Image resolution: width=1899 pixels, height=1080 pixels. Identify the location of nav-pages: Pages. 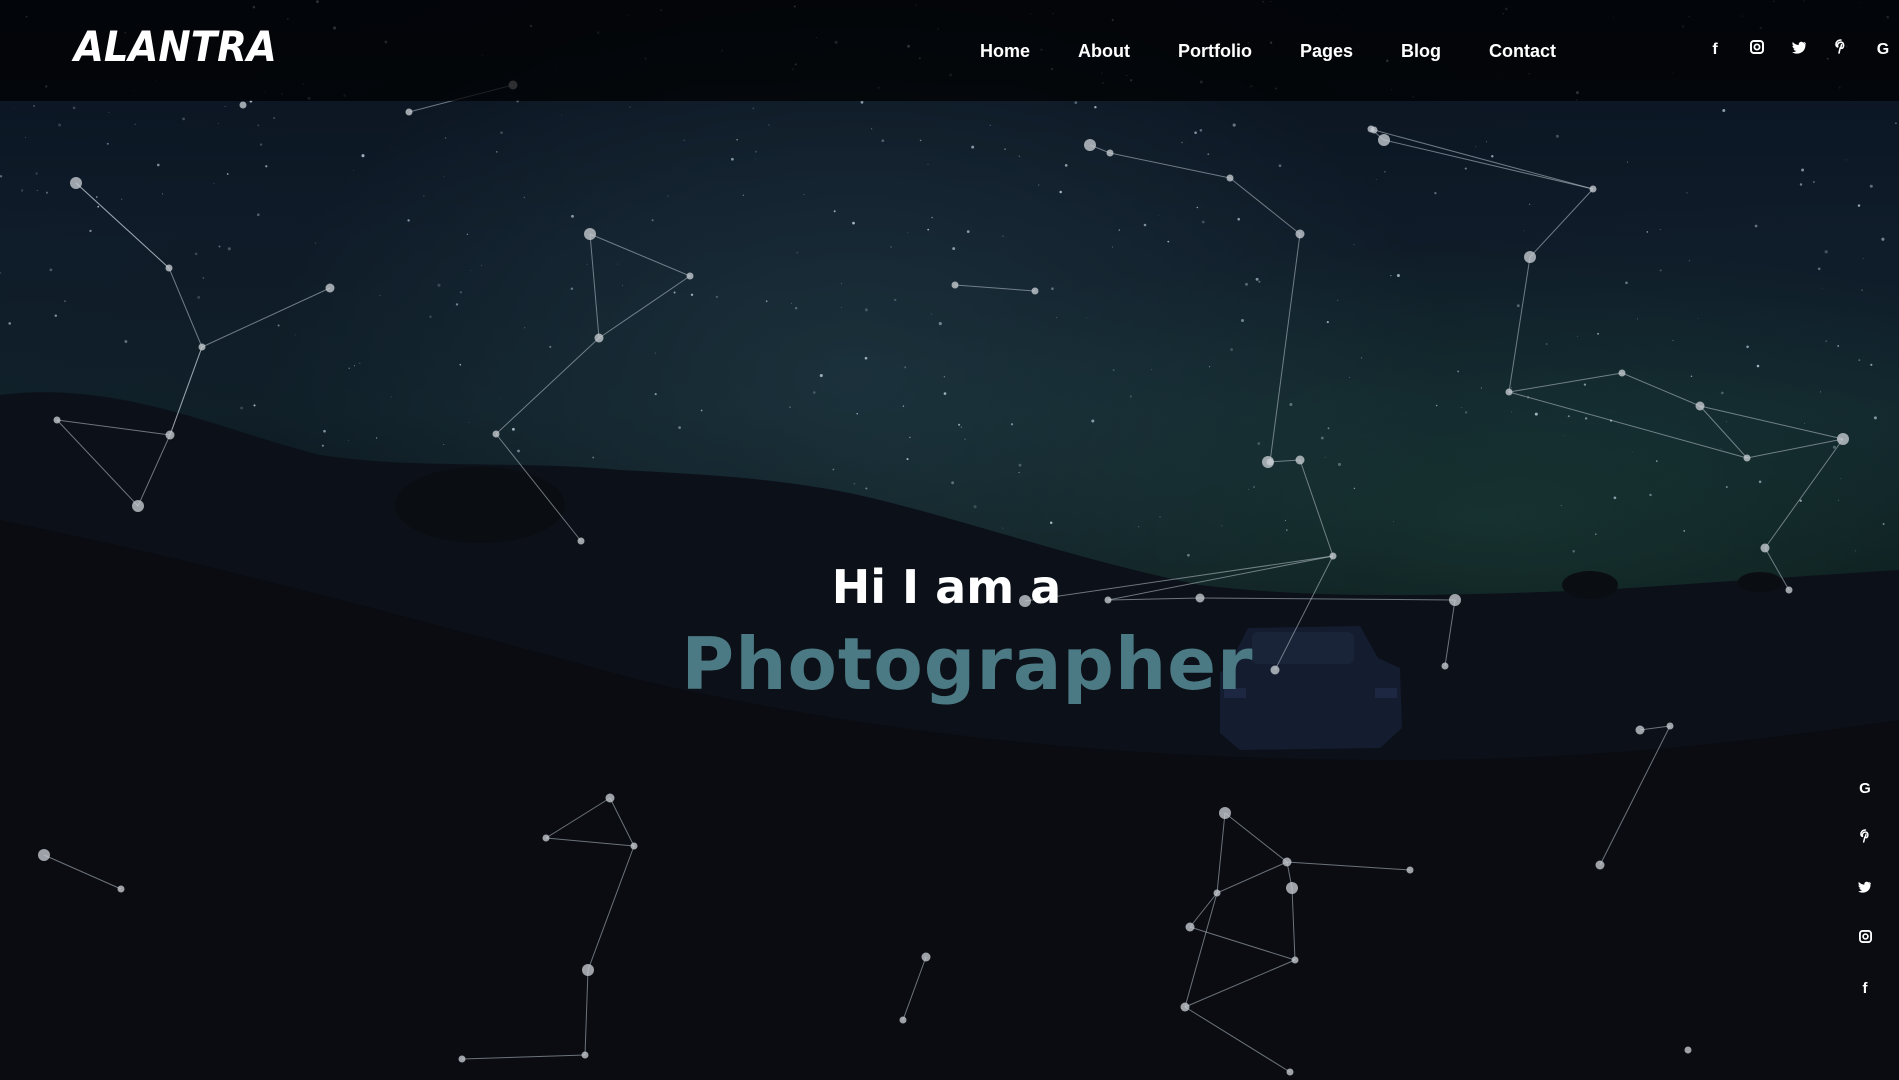
(1326, 51).